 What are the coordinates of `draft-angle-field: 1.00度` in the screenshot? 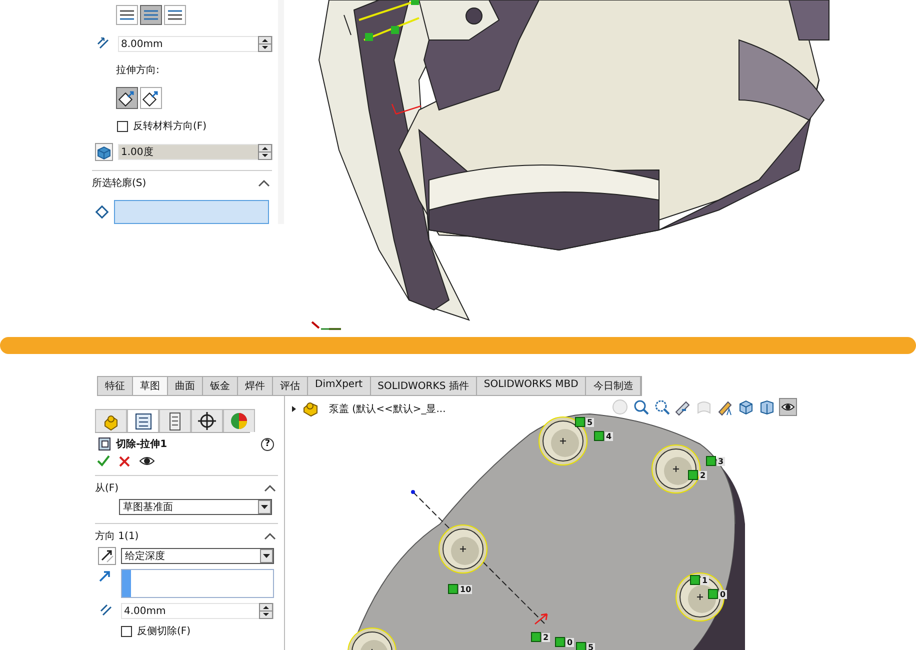 It's located at (195, 152).